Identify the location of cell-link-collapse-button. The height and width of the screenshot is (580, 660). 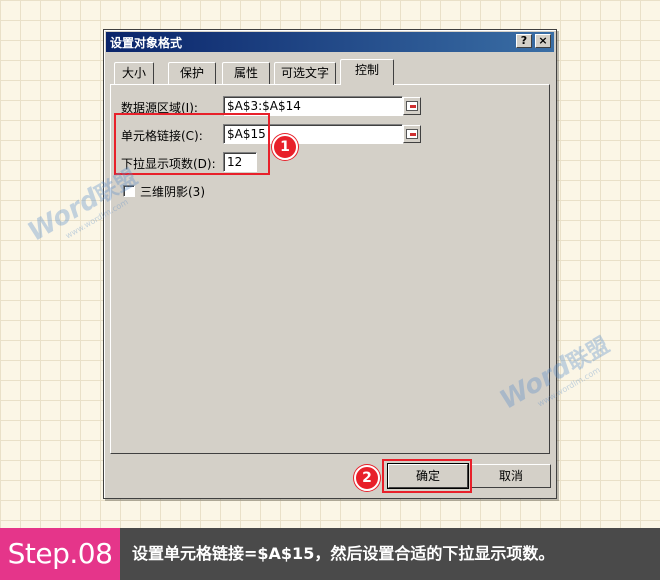
(412, 134).